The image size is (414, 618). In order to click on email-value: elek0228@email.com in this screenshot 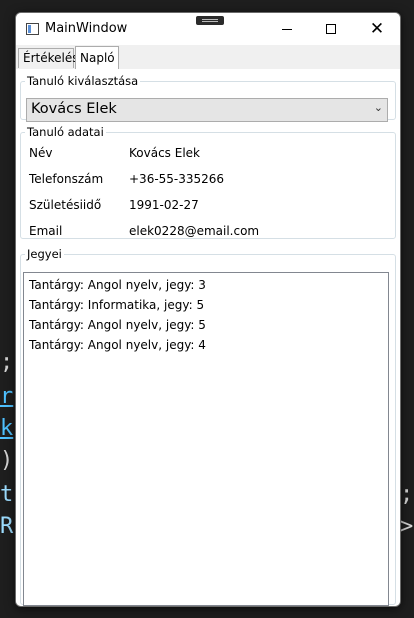, I will do `click(194, 231)`.